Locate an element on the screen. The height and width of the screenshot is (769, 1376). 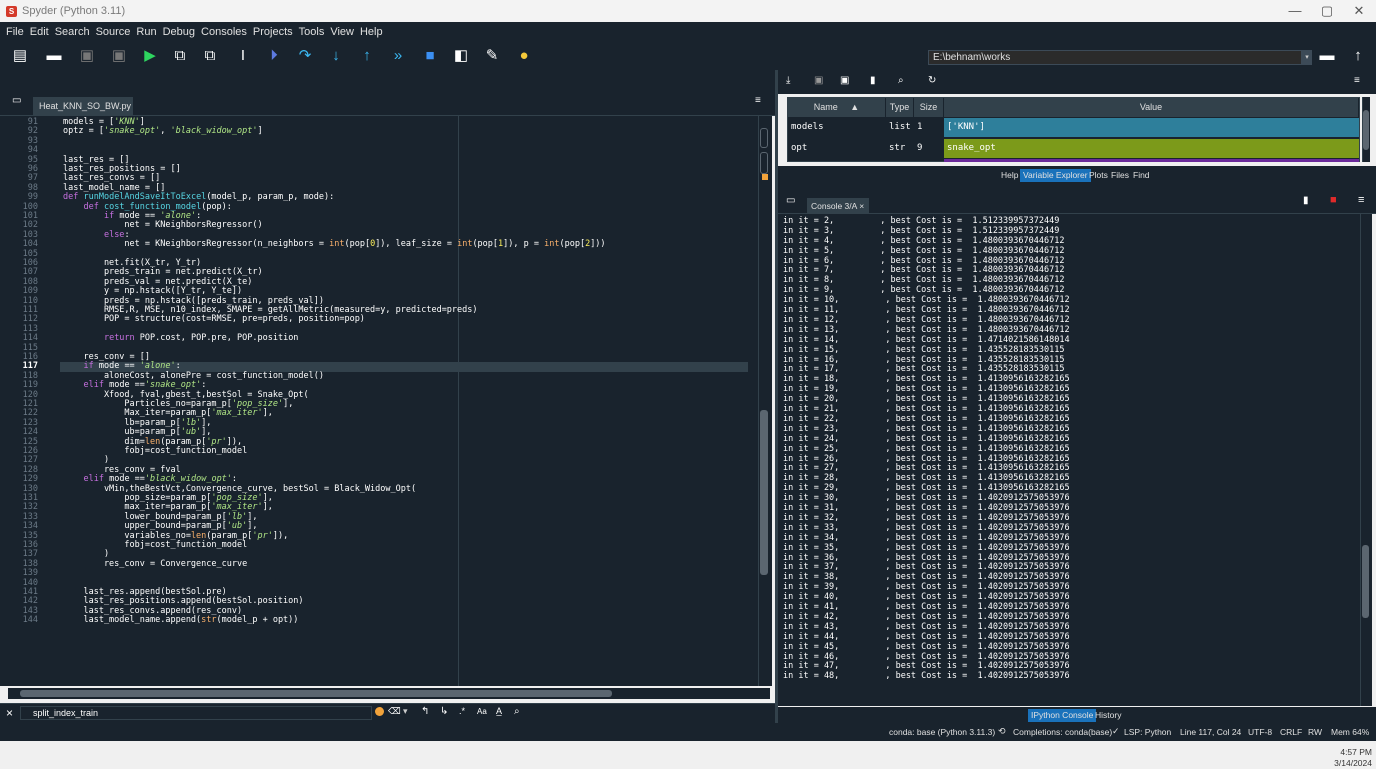
tab-find: Find is located at coordinates (1141, 175).